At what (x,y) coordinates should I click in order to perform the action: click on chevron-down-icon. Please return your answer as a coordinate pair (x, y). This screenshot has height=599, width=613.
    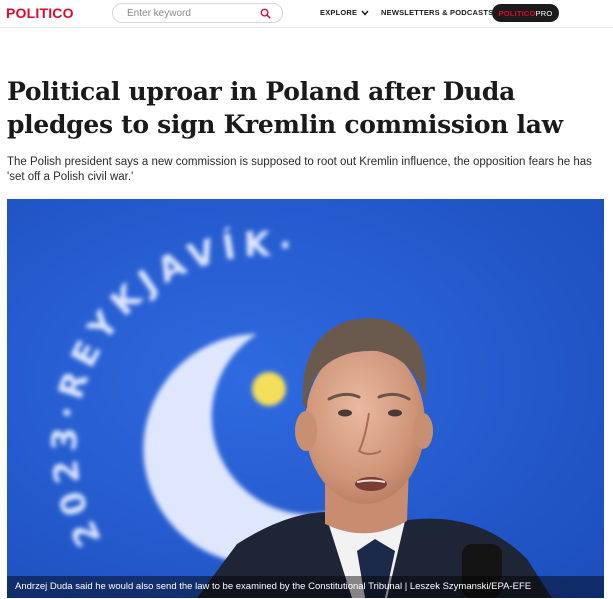
    Looking at the image, I should click on (365, 13).